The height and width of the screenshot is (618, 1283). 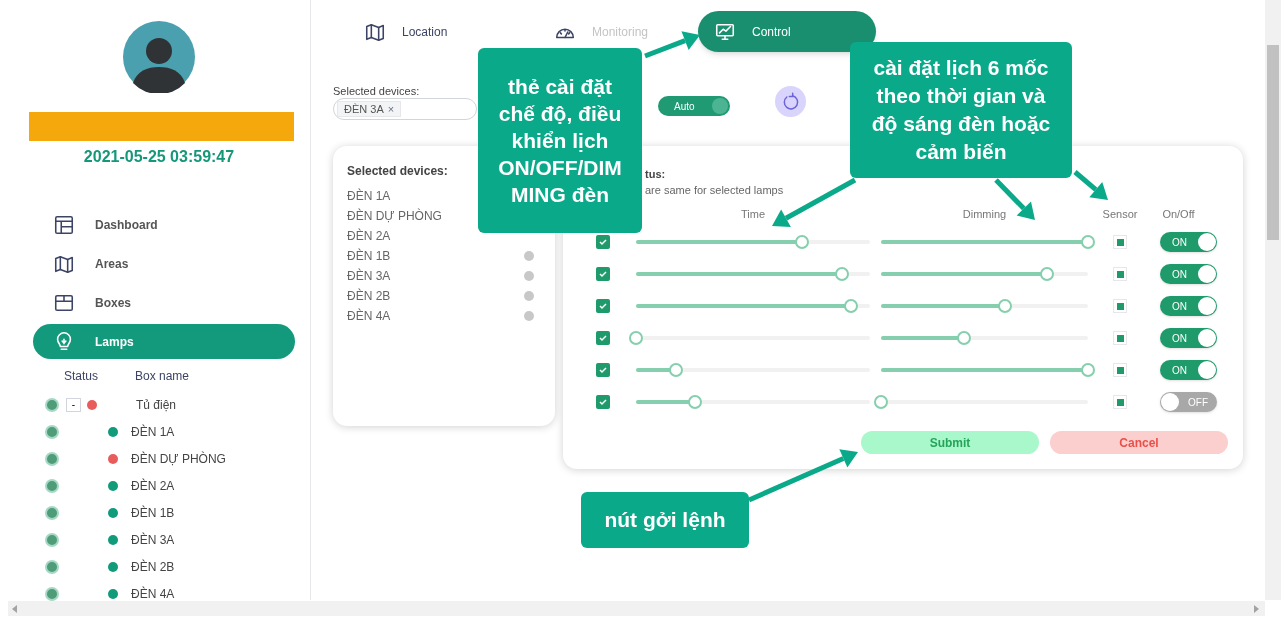 I want to click on nav-item: Areas, so click(x=164, y=263).